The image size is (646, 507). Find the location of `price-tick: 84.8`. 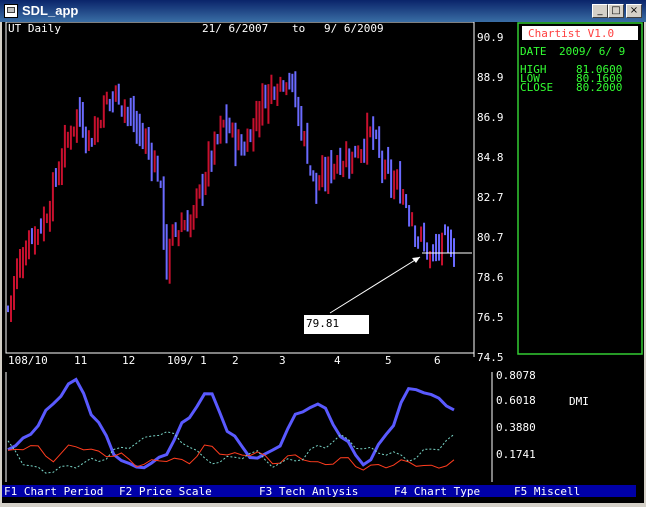

price-tick: 84.8 is located at coordinates (490, 157).